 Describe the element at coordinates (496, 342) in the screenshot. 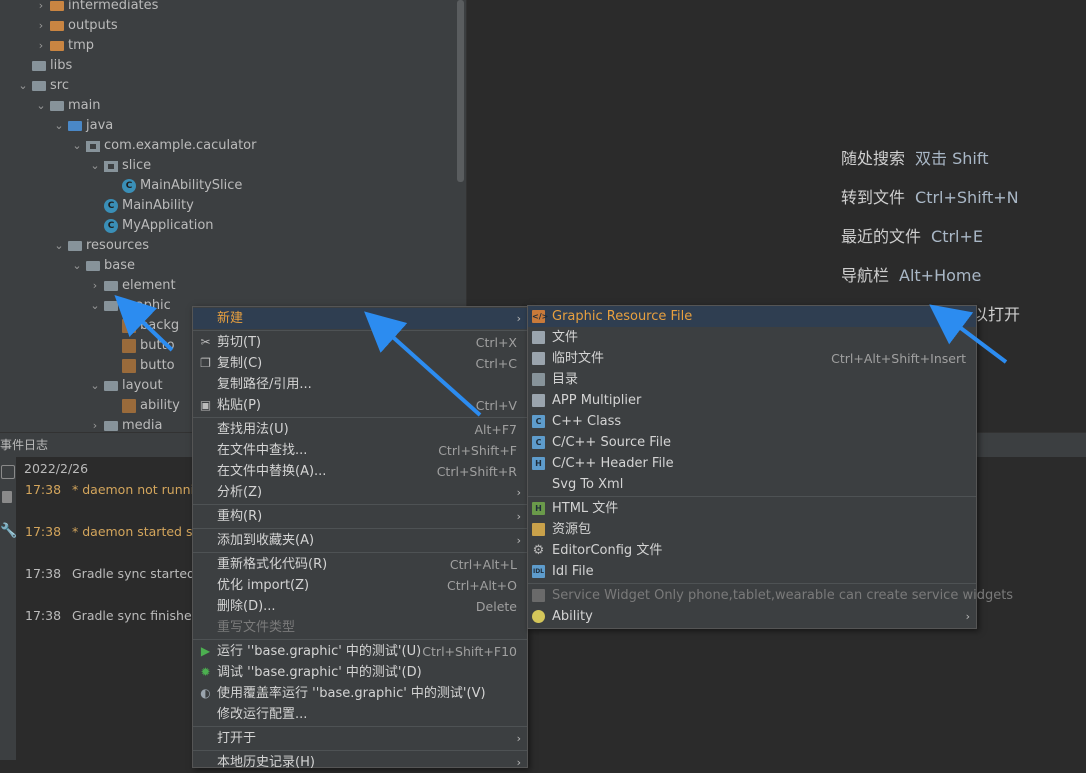

I see `menu-item-shortcut: Ctrl+X` at that location.